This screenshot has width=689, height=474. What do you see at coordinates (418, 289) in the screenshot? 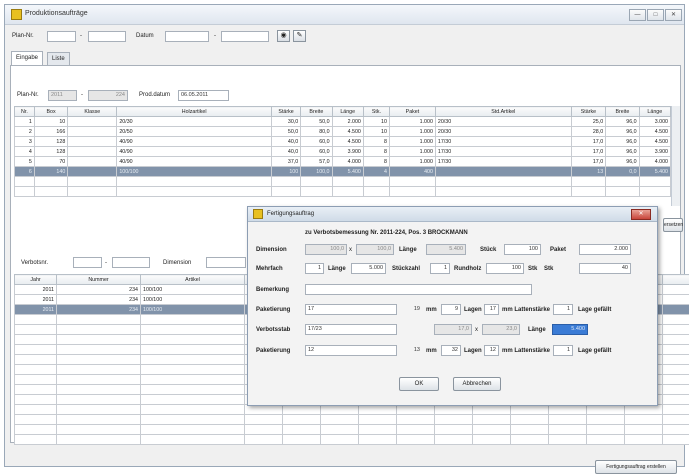
I see `bemerkung-input` at bounding box center [418, 289].